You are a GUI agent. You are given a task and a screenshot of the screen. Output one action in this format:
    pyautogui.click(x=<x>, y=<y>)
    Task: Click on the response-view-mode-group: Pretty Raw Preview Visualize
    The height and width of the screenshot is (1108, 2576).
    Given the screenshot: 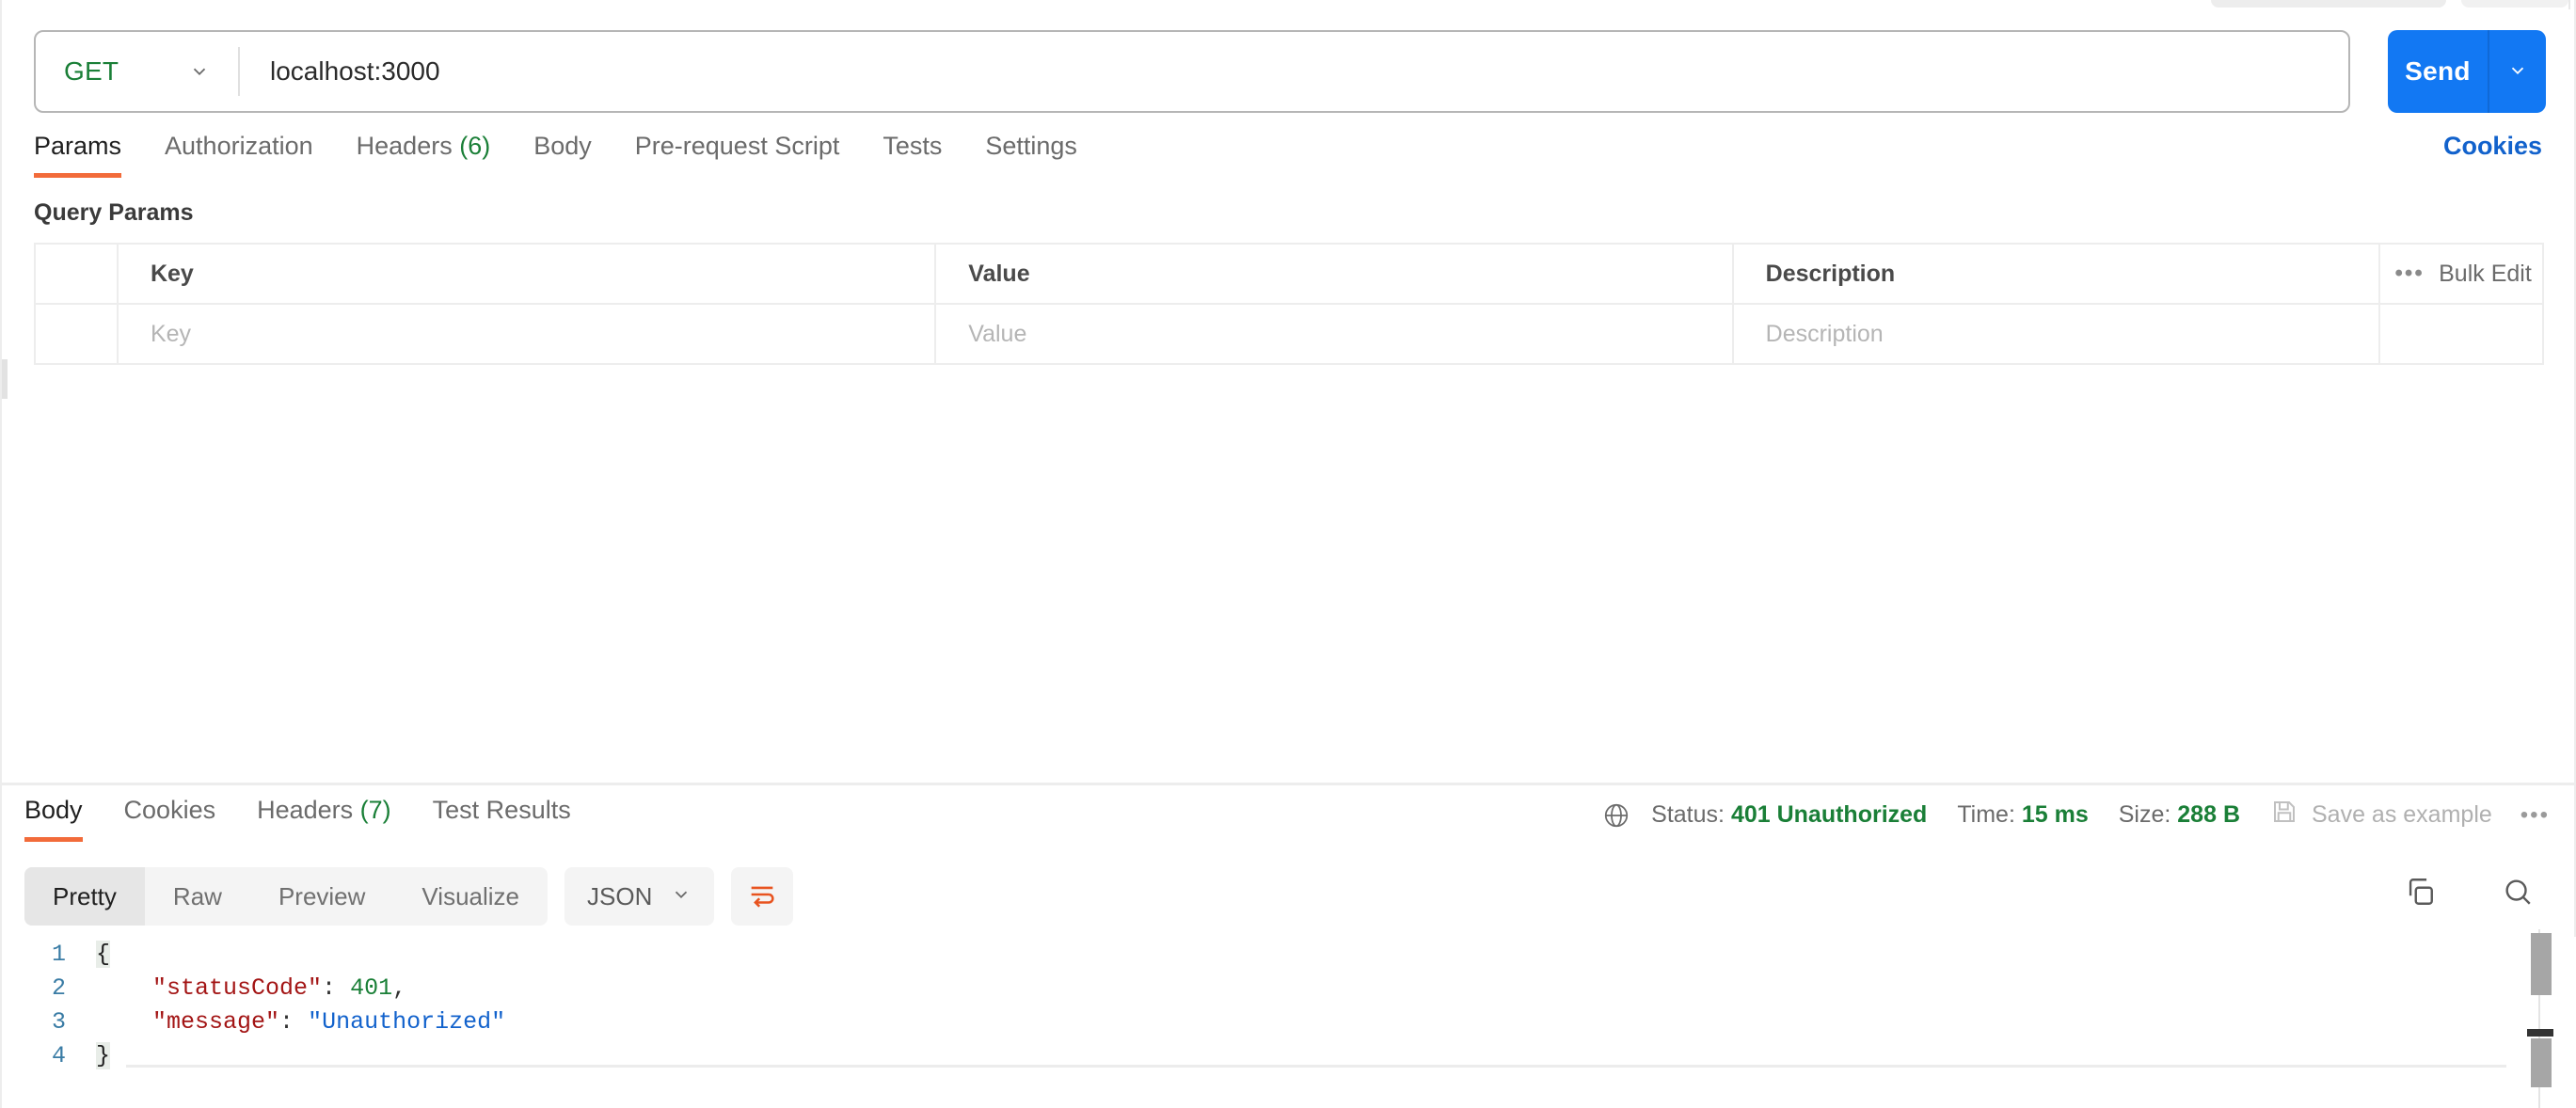 What is the action you would take?
    pyautogui.click(x=286, y=896)
    